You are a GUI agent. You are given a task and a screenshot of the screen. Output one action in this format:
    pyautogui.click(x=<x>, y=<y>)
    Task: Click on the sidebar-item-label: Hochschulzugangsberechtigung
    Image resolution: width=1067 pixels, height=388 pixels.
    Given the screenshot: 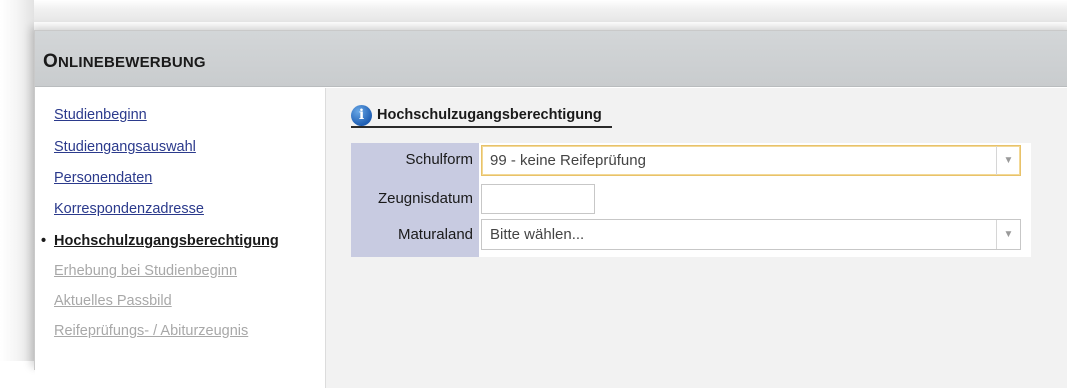 What is the action you would take?
    pyautogui.click(x=166, y=241)
    